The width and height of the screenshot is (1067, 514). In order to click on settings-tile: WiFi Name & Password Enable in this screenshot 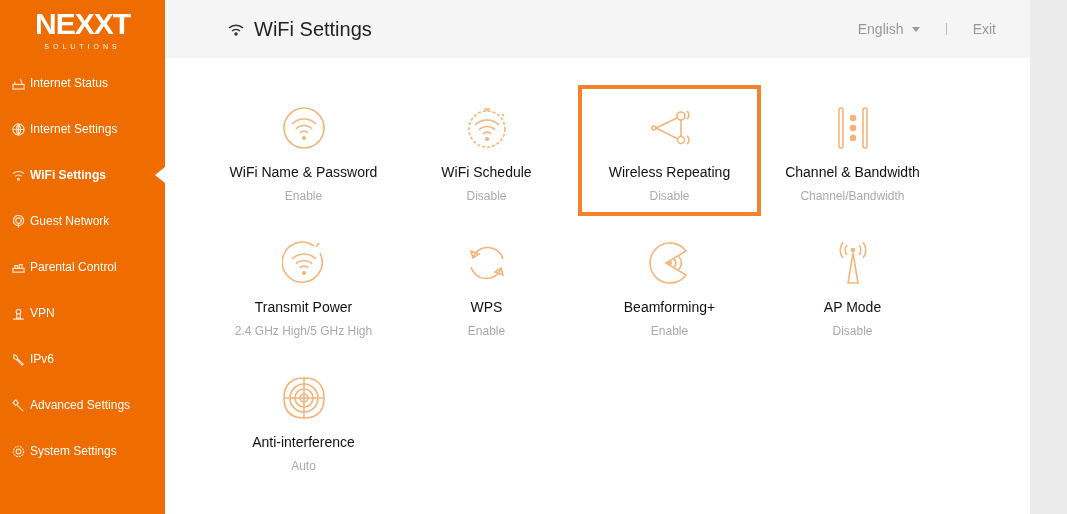, I will do `click(303, 150)`.